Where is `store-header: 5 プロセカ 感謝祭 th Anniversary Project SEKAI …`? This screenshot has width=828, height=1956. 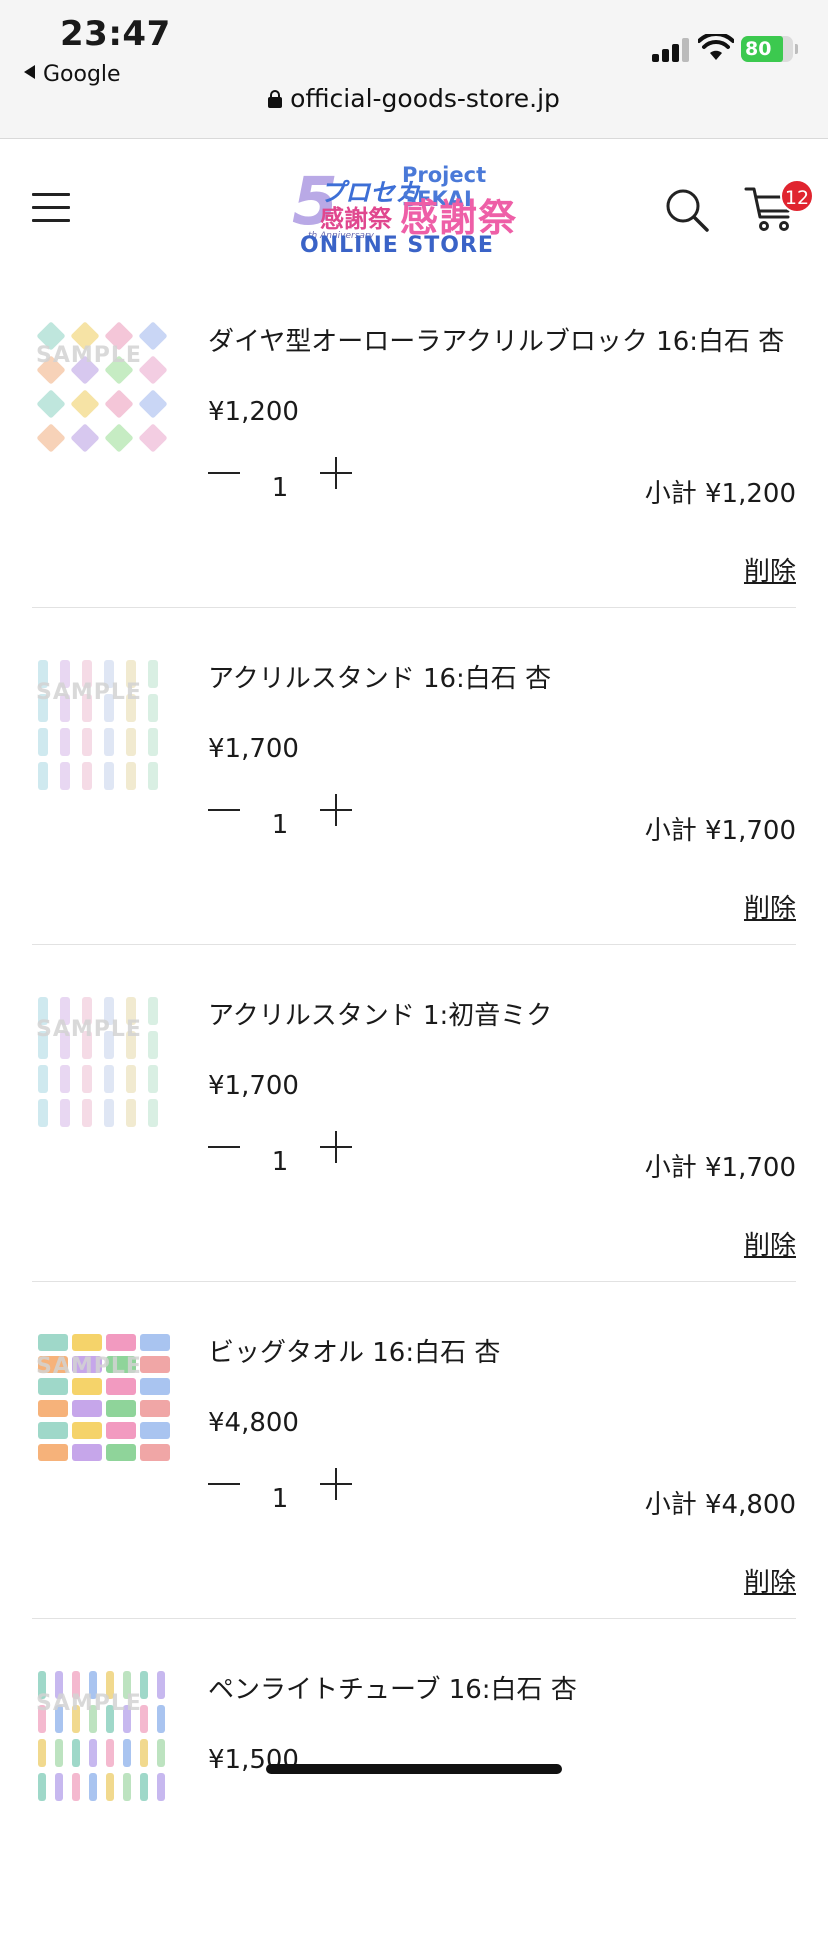
store-header: 5 プロセカ 感謝祭 th Anniversary Project SEKAI … is located at coordinates (414, 205).